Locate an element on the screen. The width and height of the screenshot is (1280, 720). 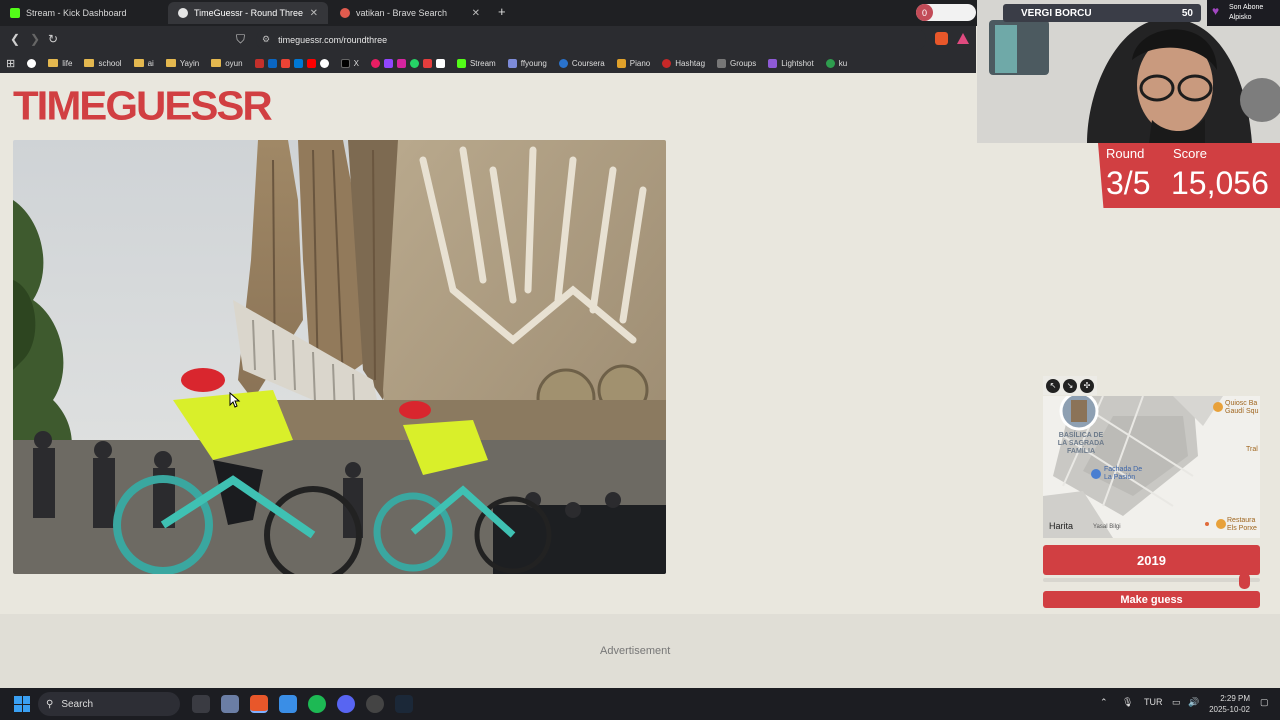
make-guess-button: Make guess is located at coordinates (1151, 599).